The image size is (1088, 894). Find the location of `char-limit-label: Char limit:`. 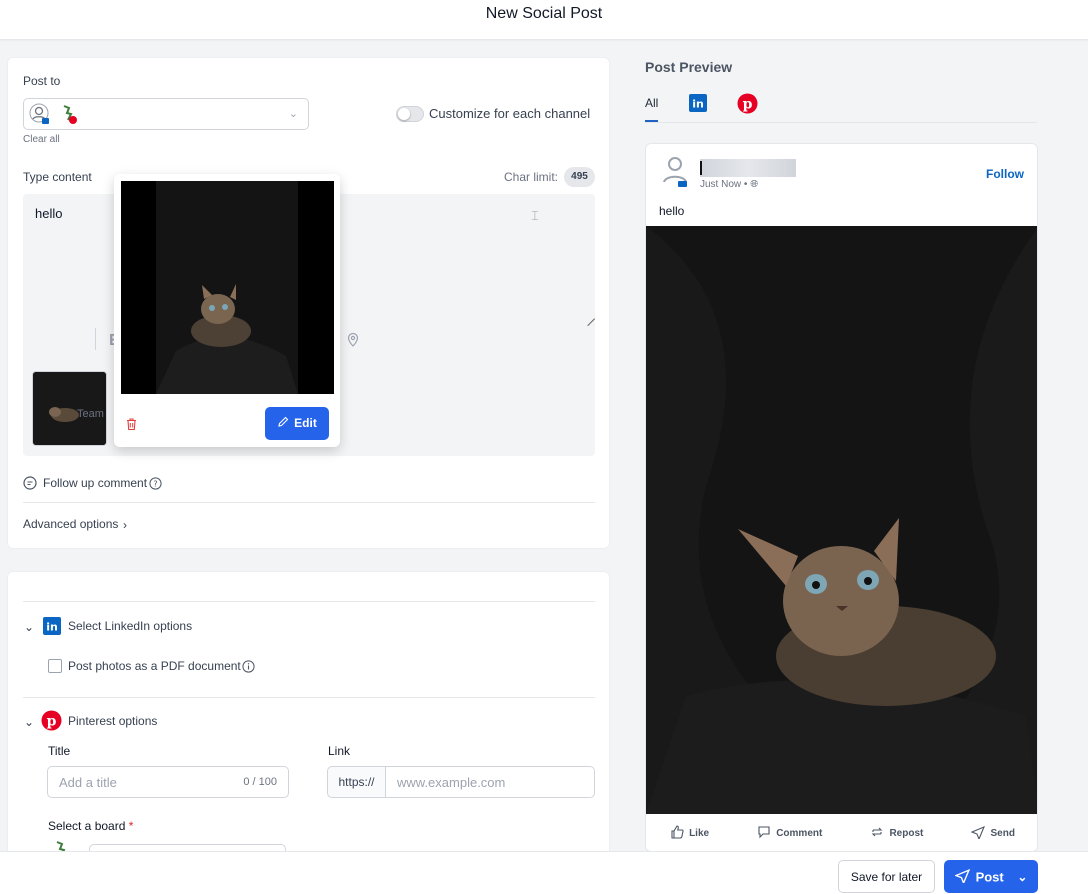

char-limit-label: Char limit: is located at coordinates (531, 177).